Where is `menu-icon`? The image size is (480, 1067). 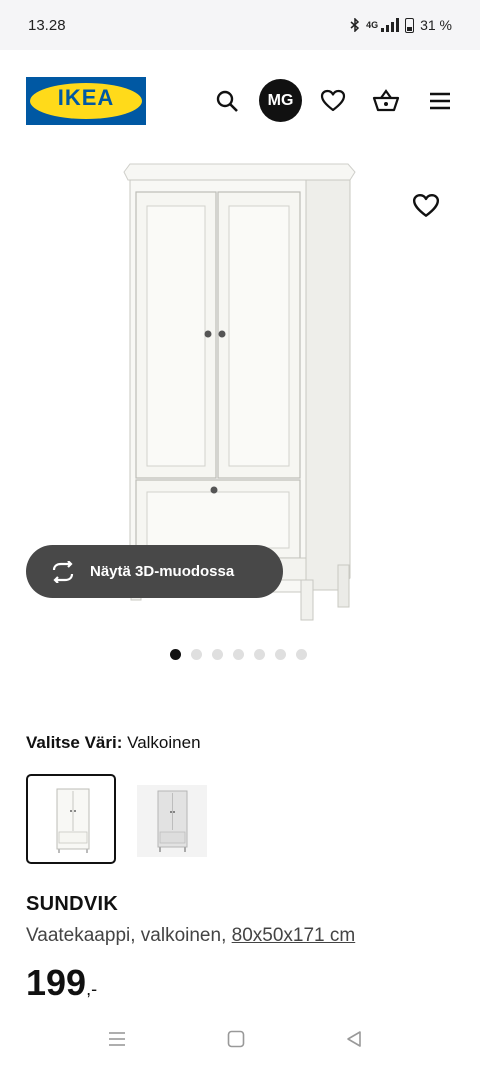 menu-icon is located at coordinates (440, 101).